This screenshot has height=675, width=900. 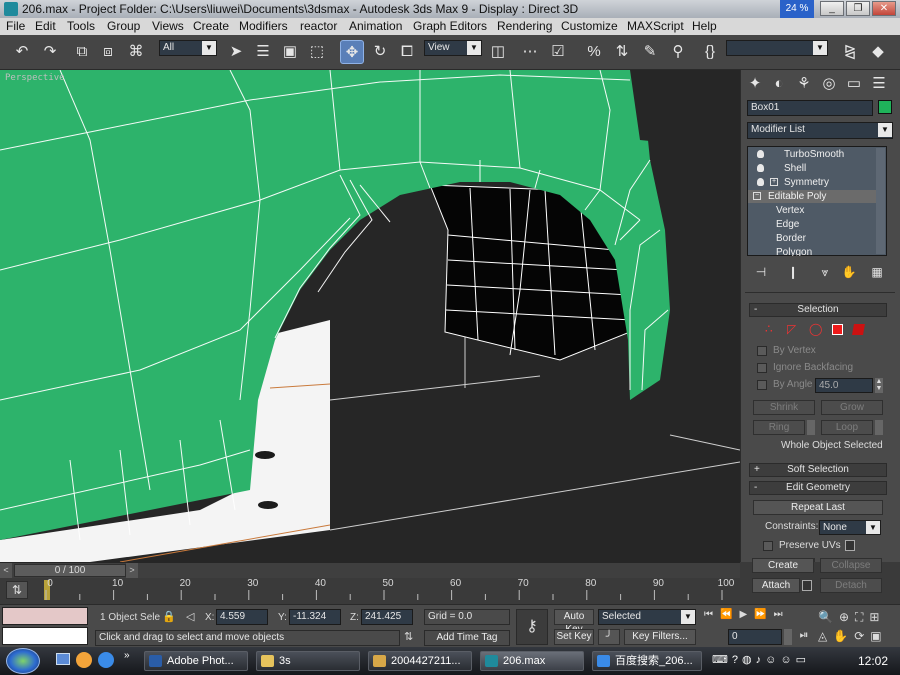 What do you see at coordinates (761, 272) in the screenshot?
I see `pin-stack-icon: ⊣` at bounding box center [761, 272].